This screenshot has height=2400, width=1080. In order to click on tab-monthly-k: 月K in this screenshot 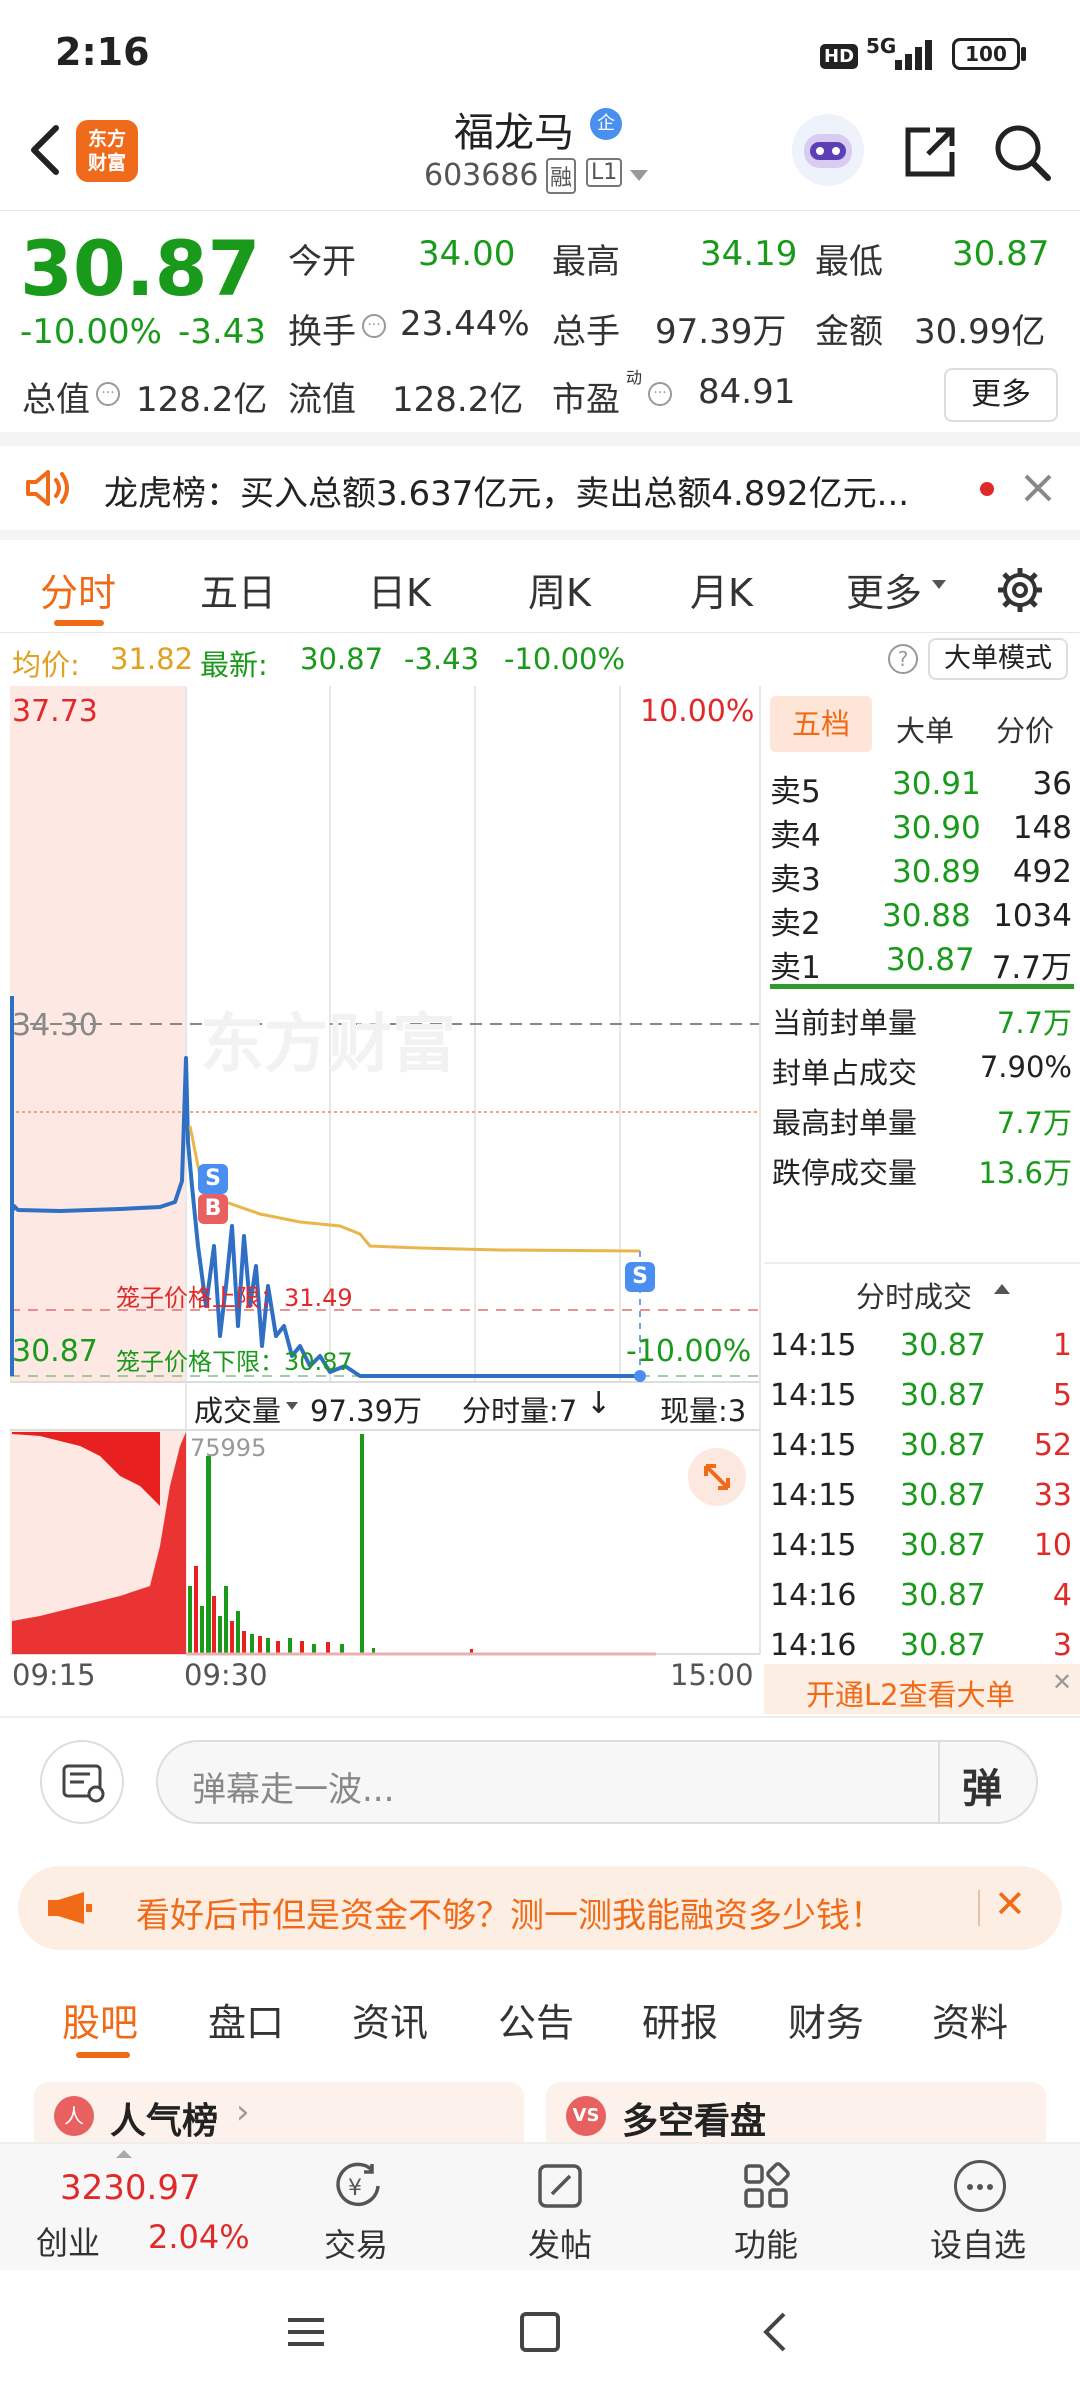, I will do `click(721, 589)`.